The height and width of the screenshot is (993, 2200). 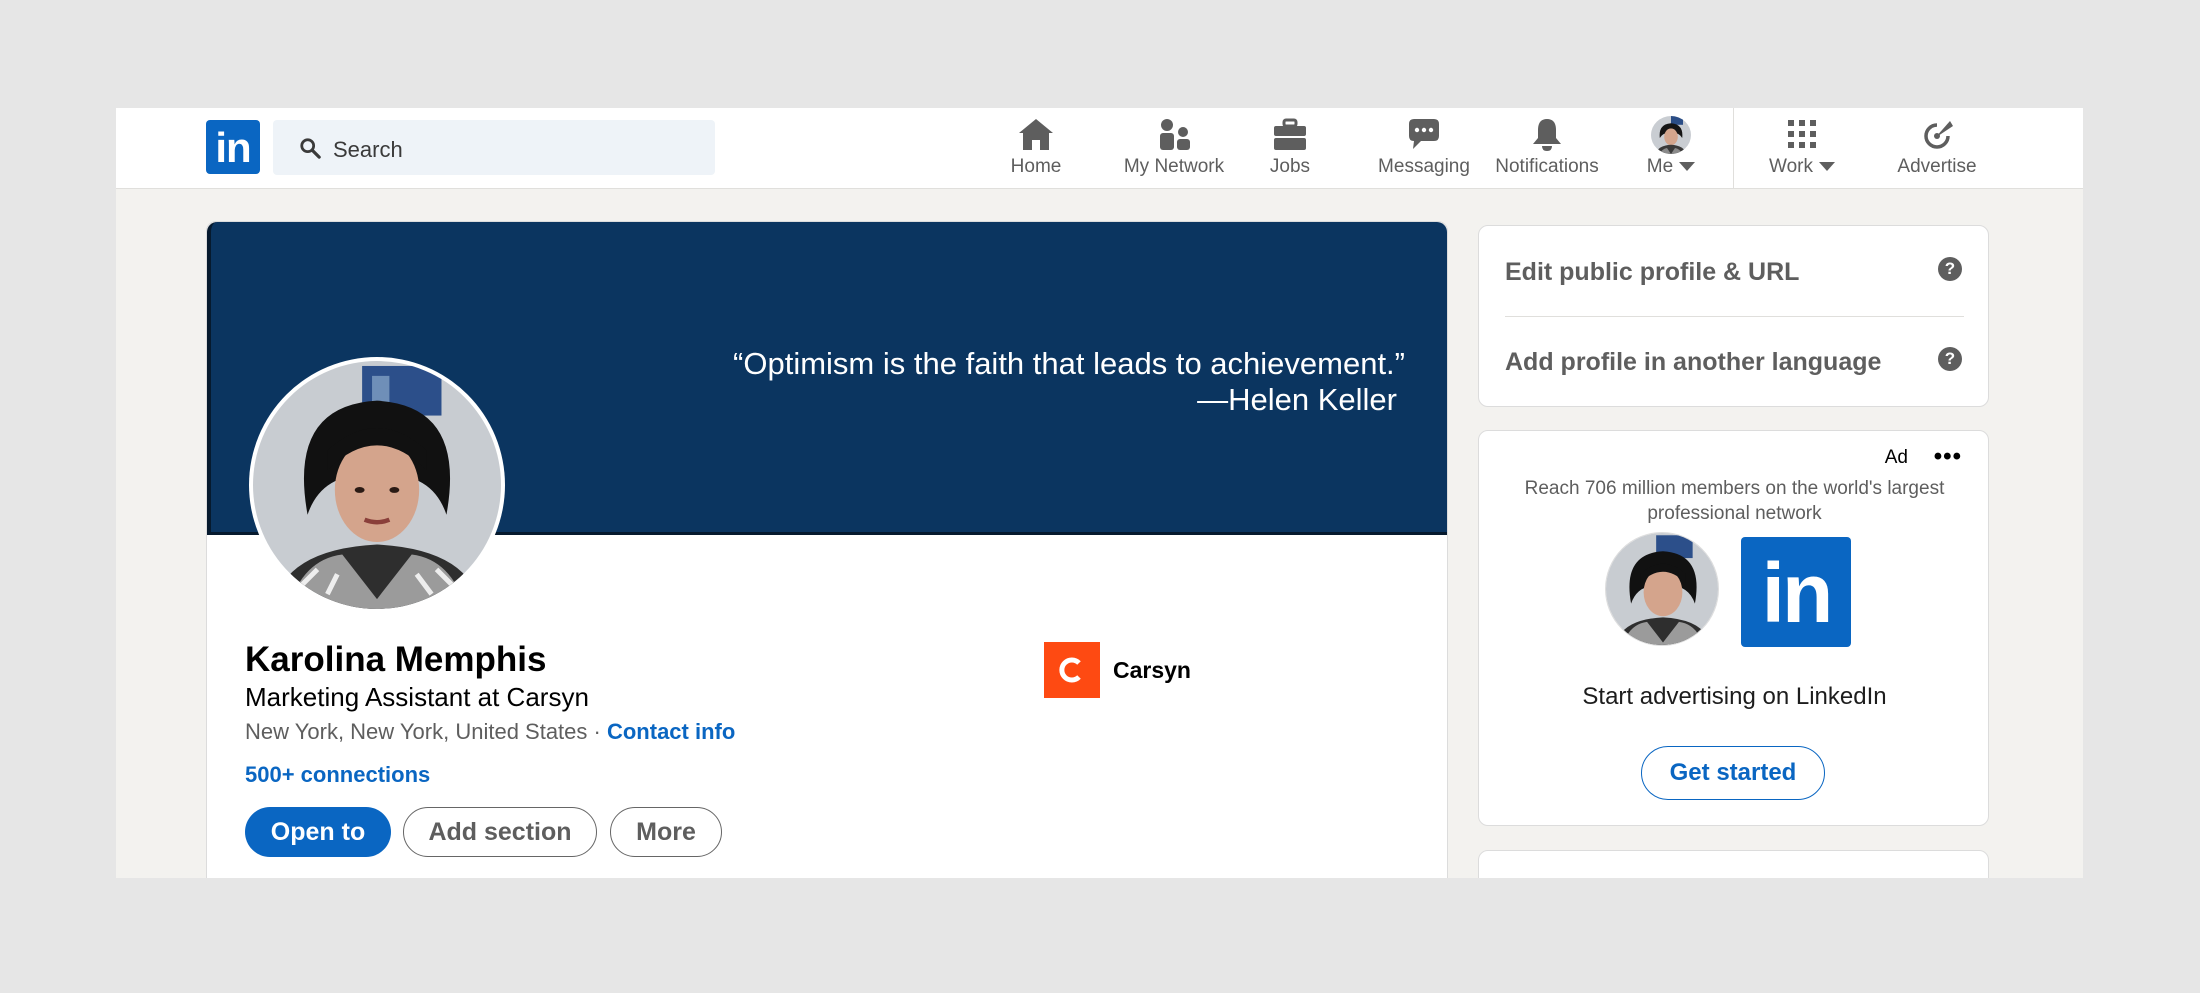 What do you see at coordinates (1652, 272) in the screenshot?
I see `edit-public-profile-link: Edit public profile & URL` at bounding box center [1652, 272].